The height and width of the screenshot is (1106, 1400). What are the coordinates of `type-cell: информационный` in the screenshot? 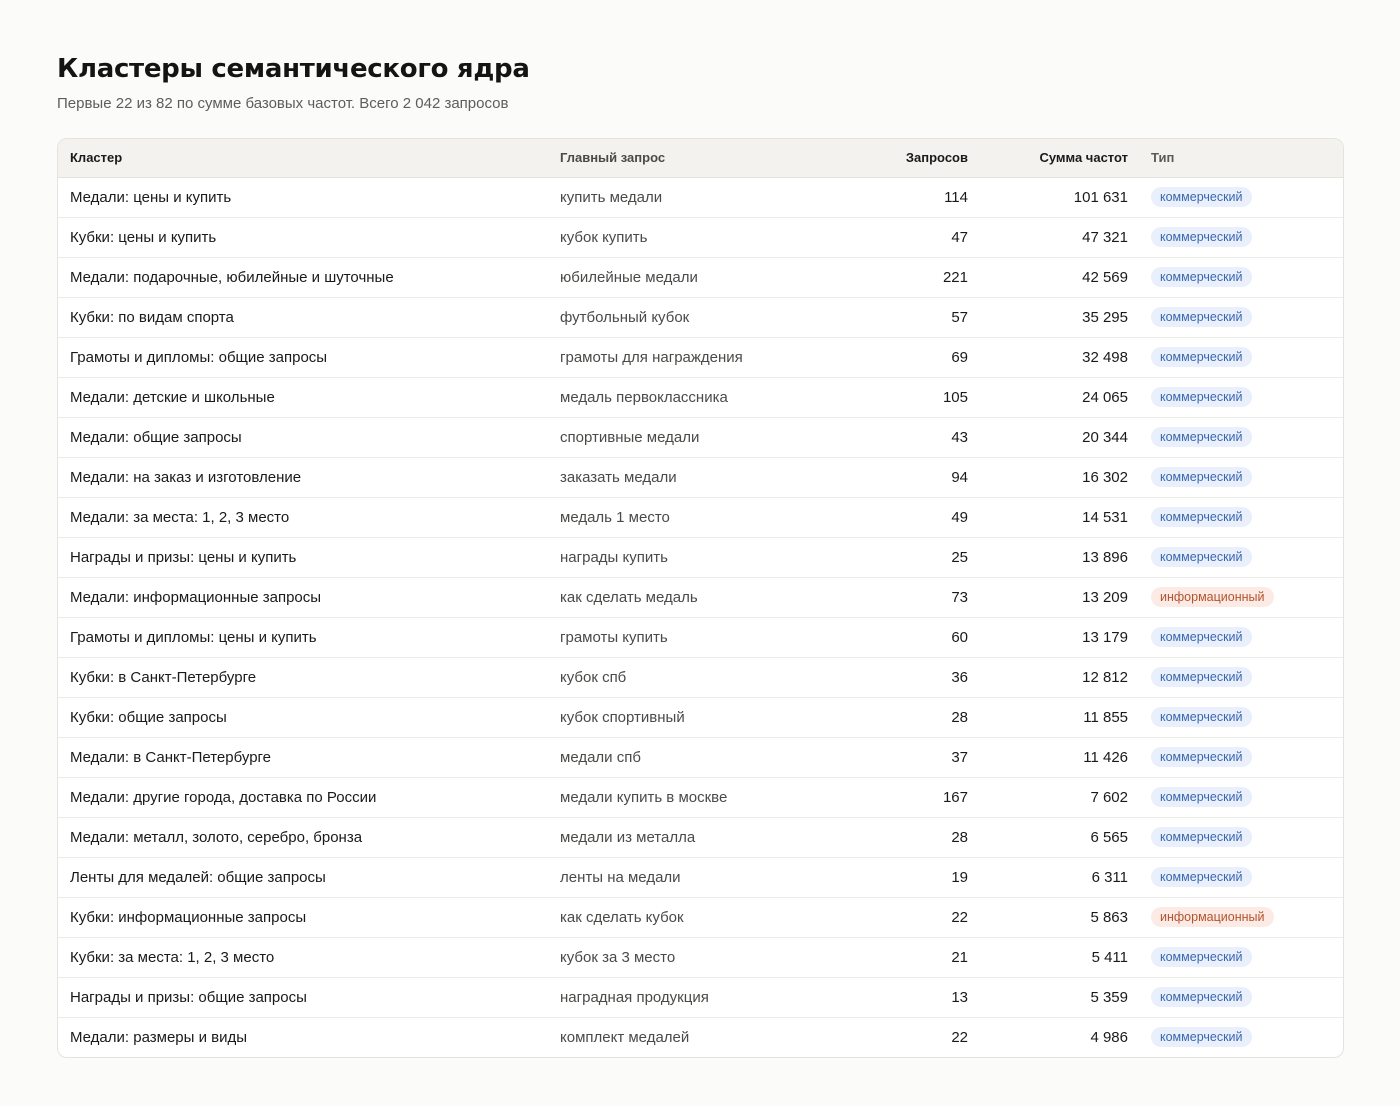 It's located at (1235, 916).